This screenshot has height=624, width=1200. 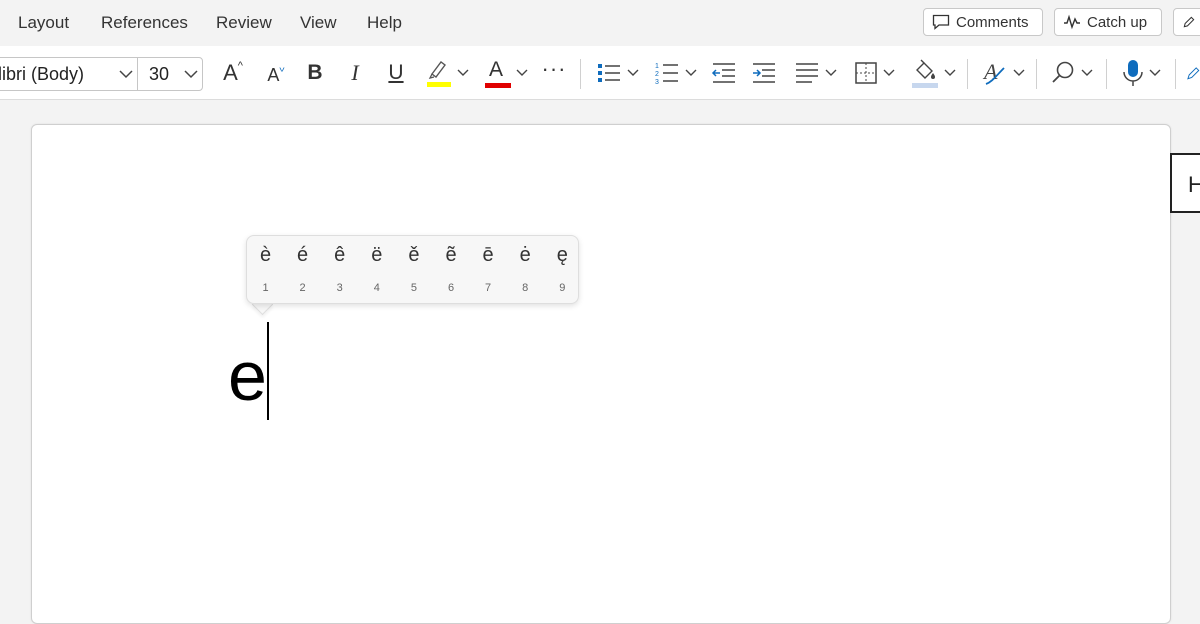 What do you see at coordinates (439, 74) in the screenshot?
I see `highlighter-icon` at bounding box center [439, 74].